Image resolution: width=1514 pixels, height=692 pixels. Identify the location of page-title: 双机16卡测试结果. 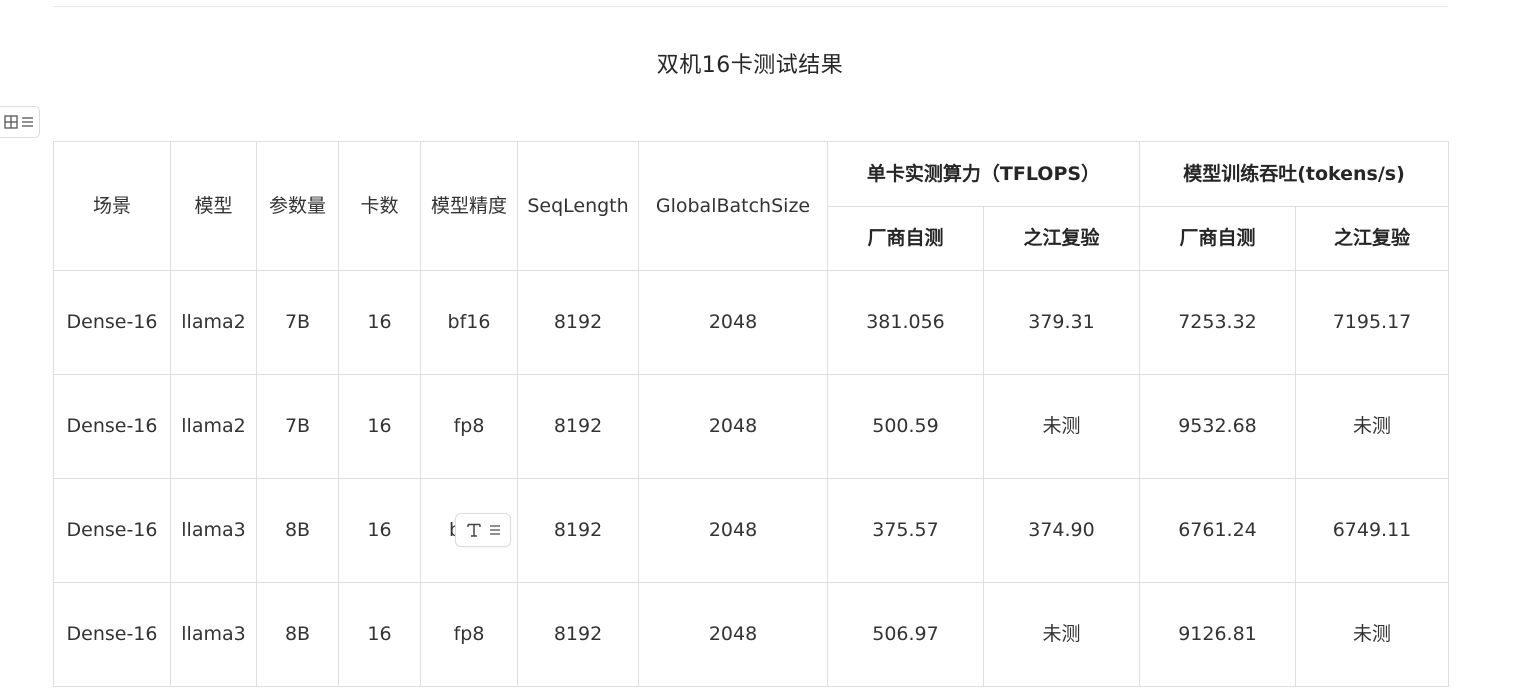
(750, 65).